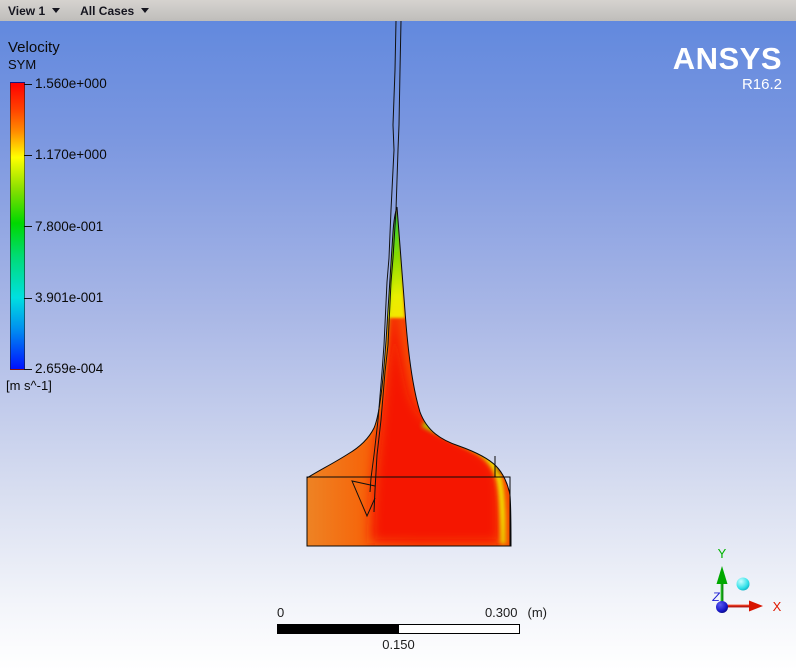 Image resolution: width=796 pixels, height=670 pixels. What do you see at coordinates (22, 64) in the screenshot?
I see `legend-subtitle: SYM` at bounding box center [22, 64].